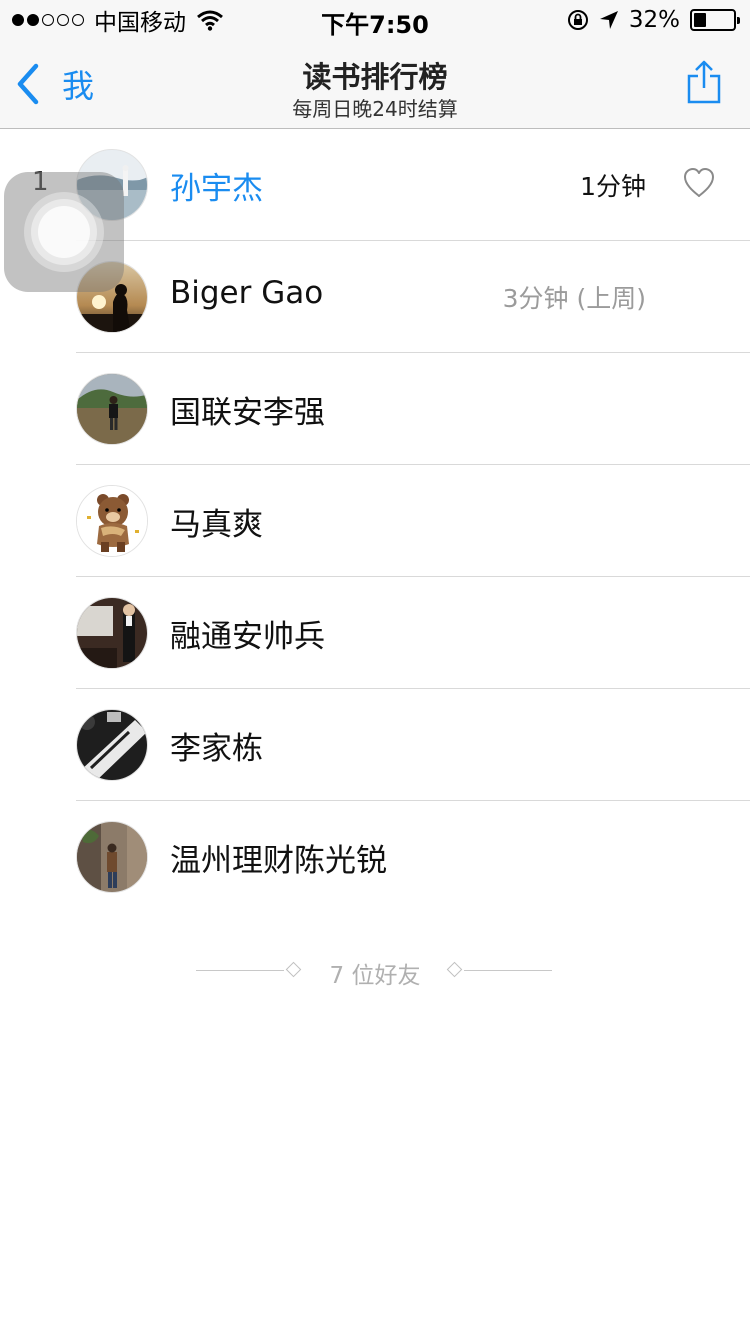 The width and height of the screenshot is (750, 1334). Describe the element at coordinates (699, 183) in the screenshot. I see `heart-icon` at that location.